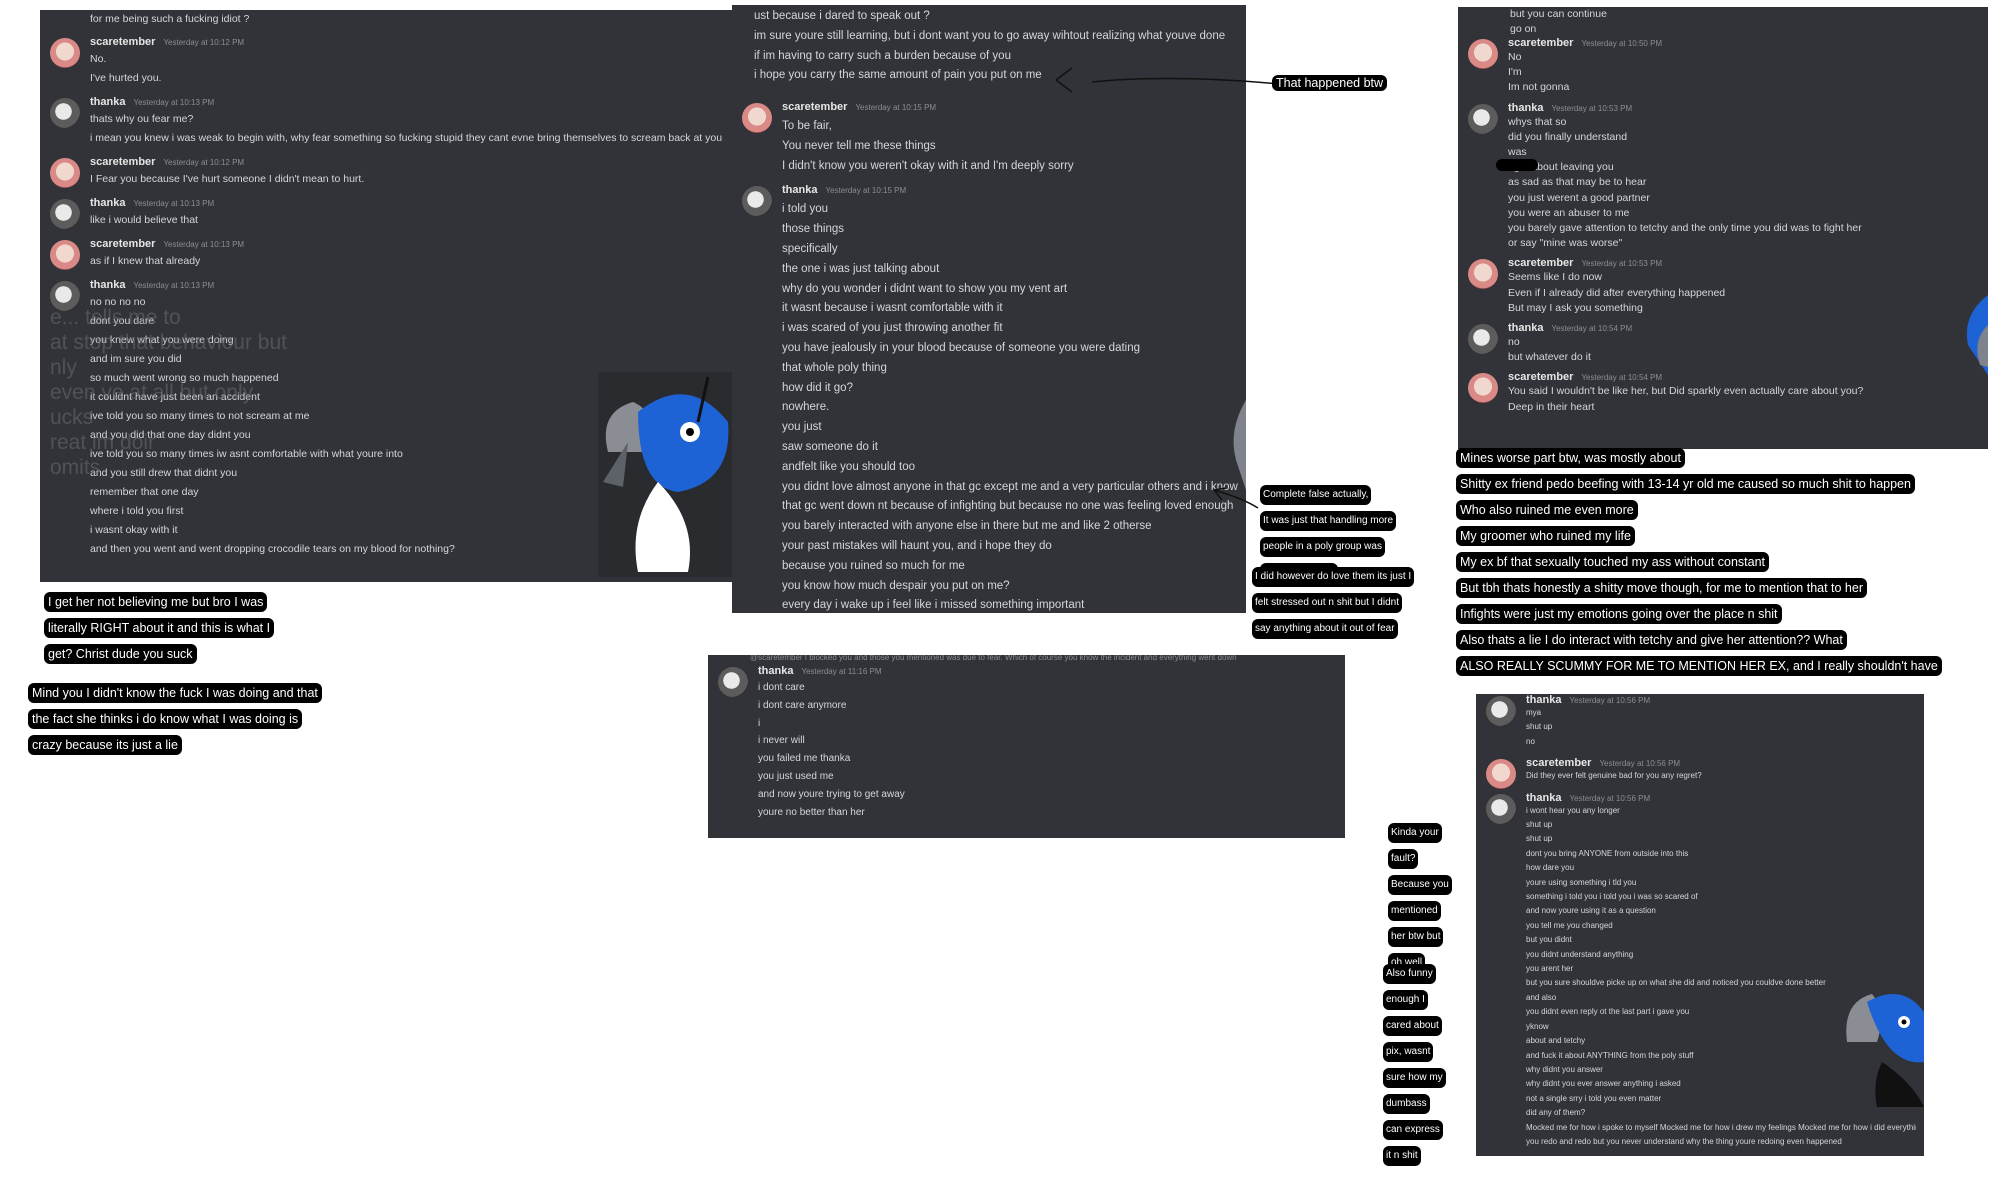 The height and width of the screenshot is (1192, 2000). Describe the element at coordinates (844, 190) in the screenshot. I see `username: thanka Yesterday at 10:15 PM` at that location.